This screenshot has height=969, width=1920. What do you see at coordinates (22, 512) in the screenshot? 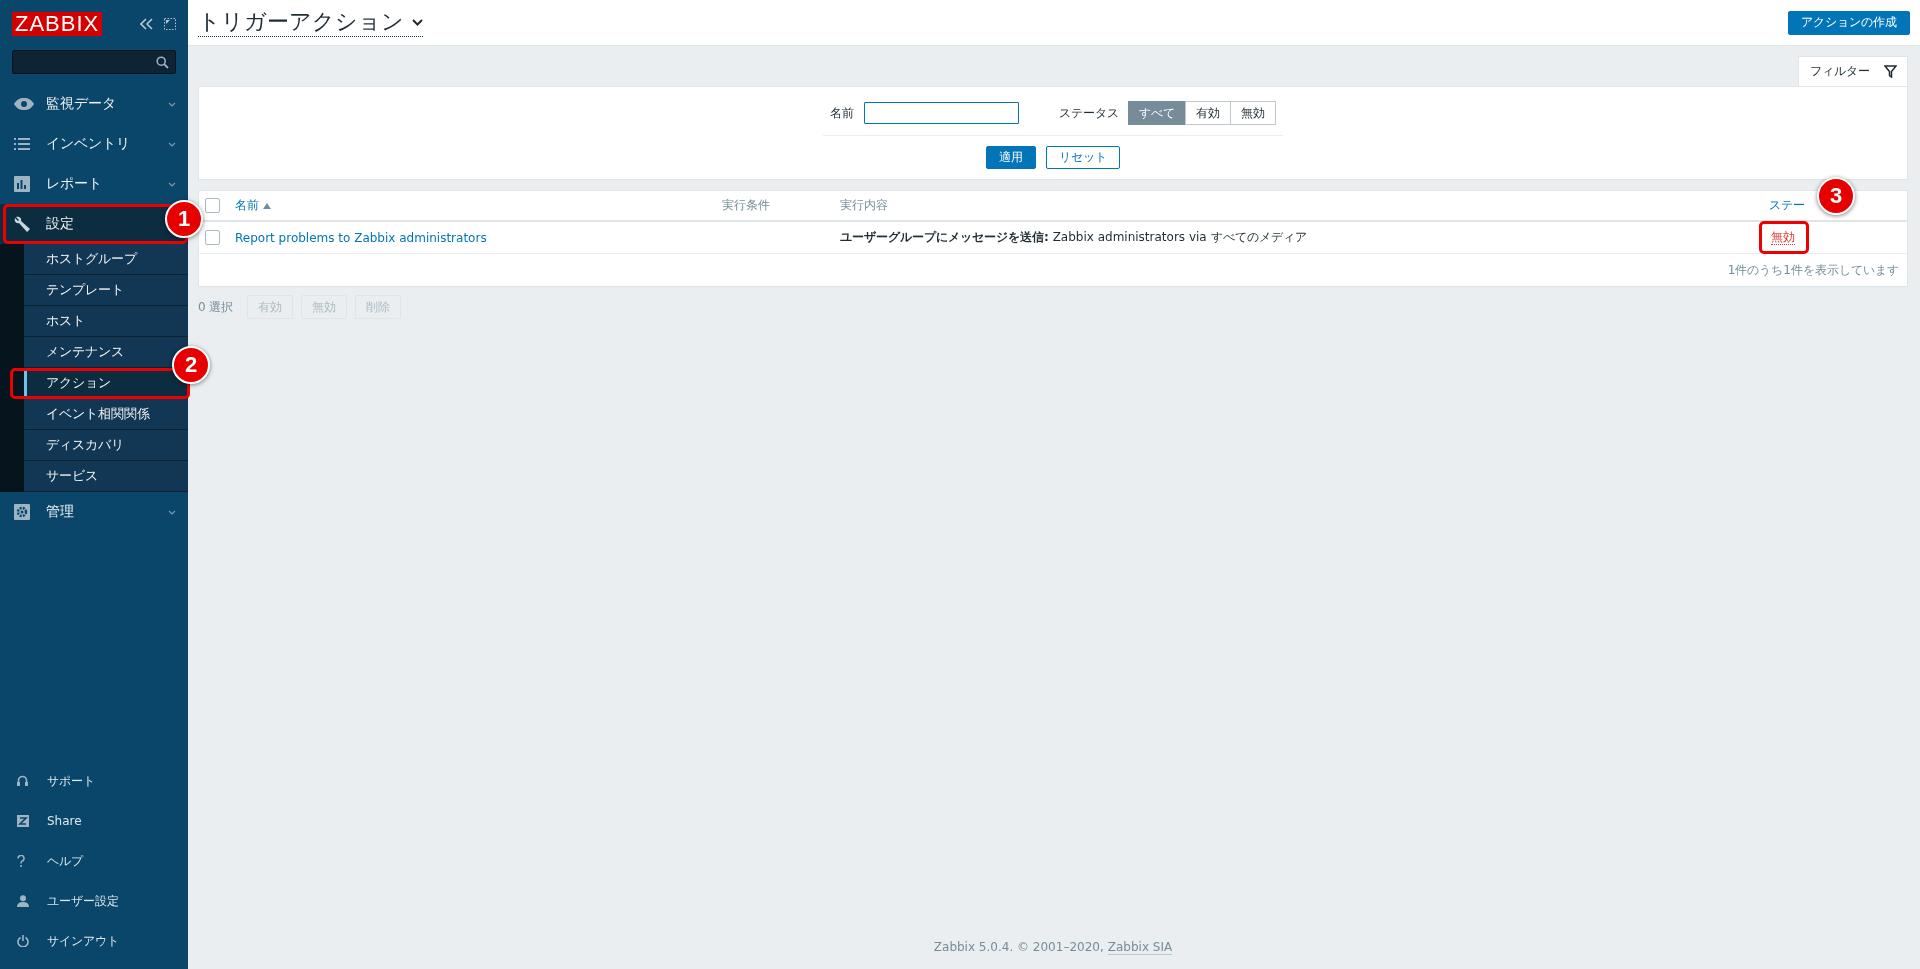
I see `gear-icon` at bounding box center [22, 512].